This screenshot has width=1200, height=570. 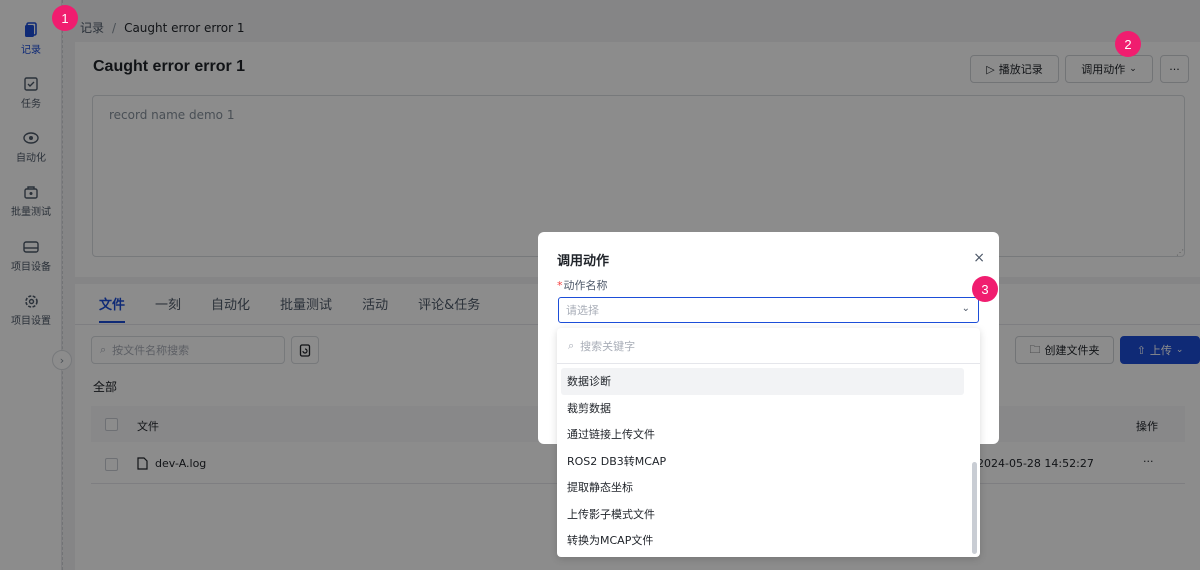 I want to click on scrollbar-thumb, so click(x=974, y=508).